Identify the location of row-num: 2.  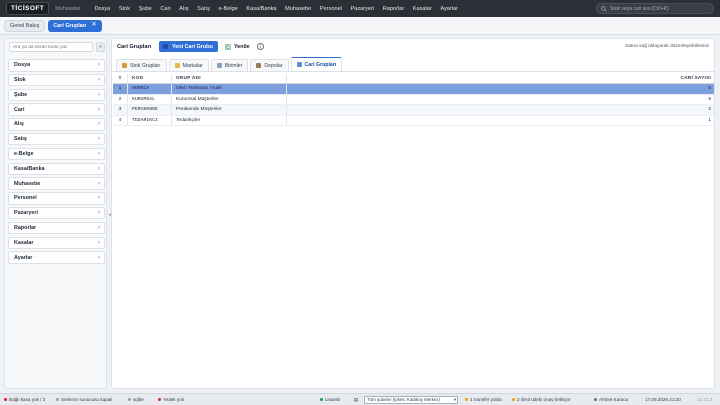
(120, 99).